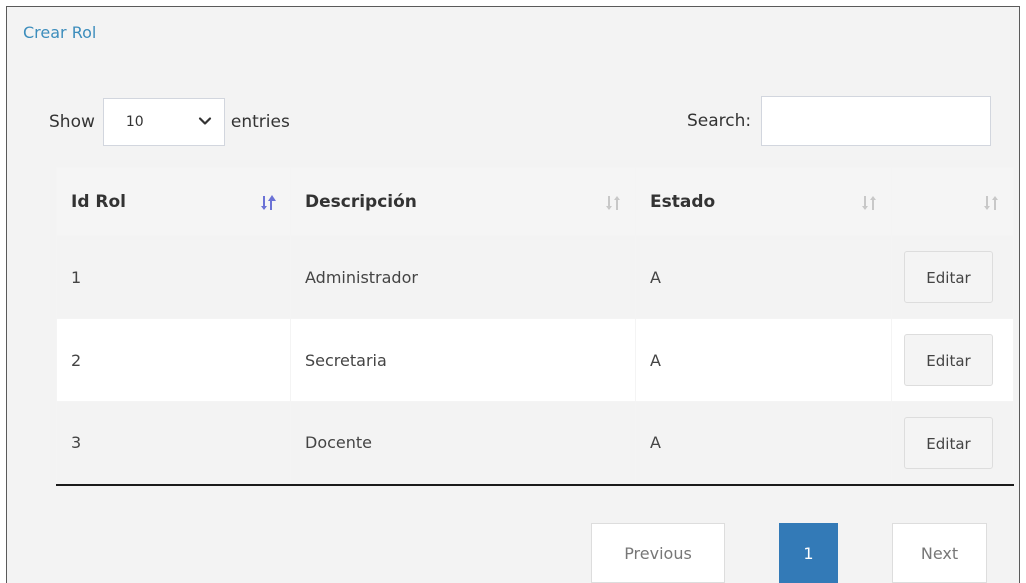 Image resolution: width=1026 pixels, height=583 pixels. Describe the element at coordinates (939, 553) in the screenshot. I see `next-page-button: Next` at that location.